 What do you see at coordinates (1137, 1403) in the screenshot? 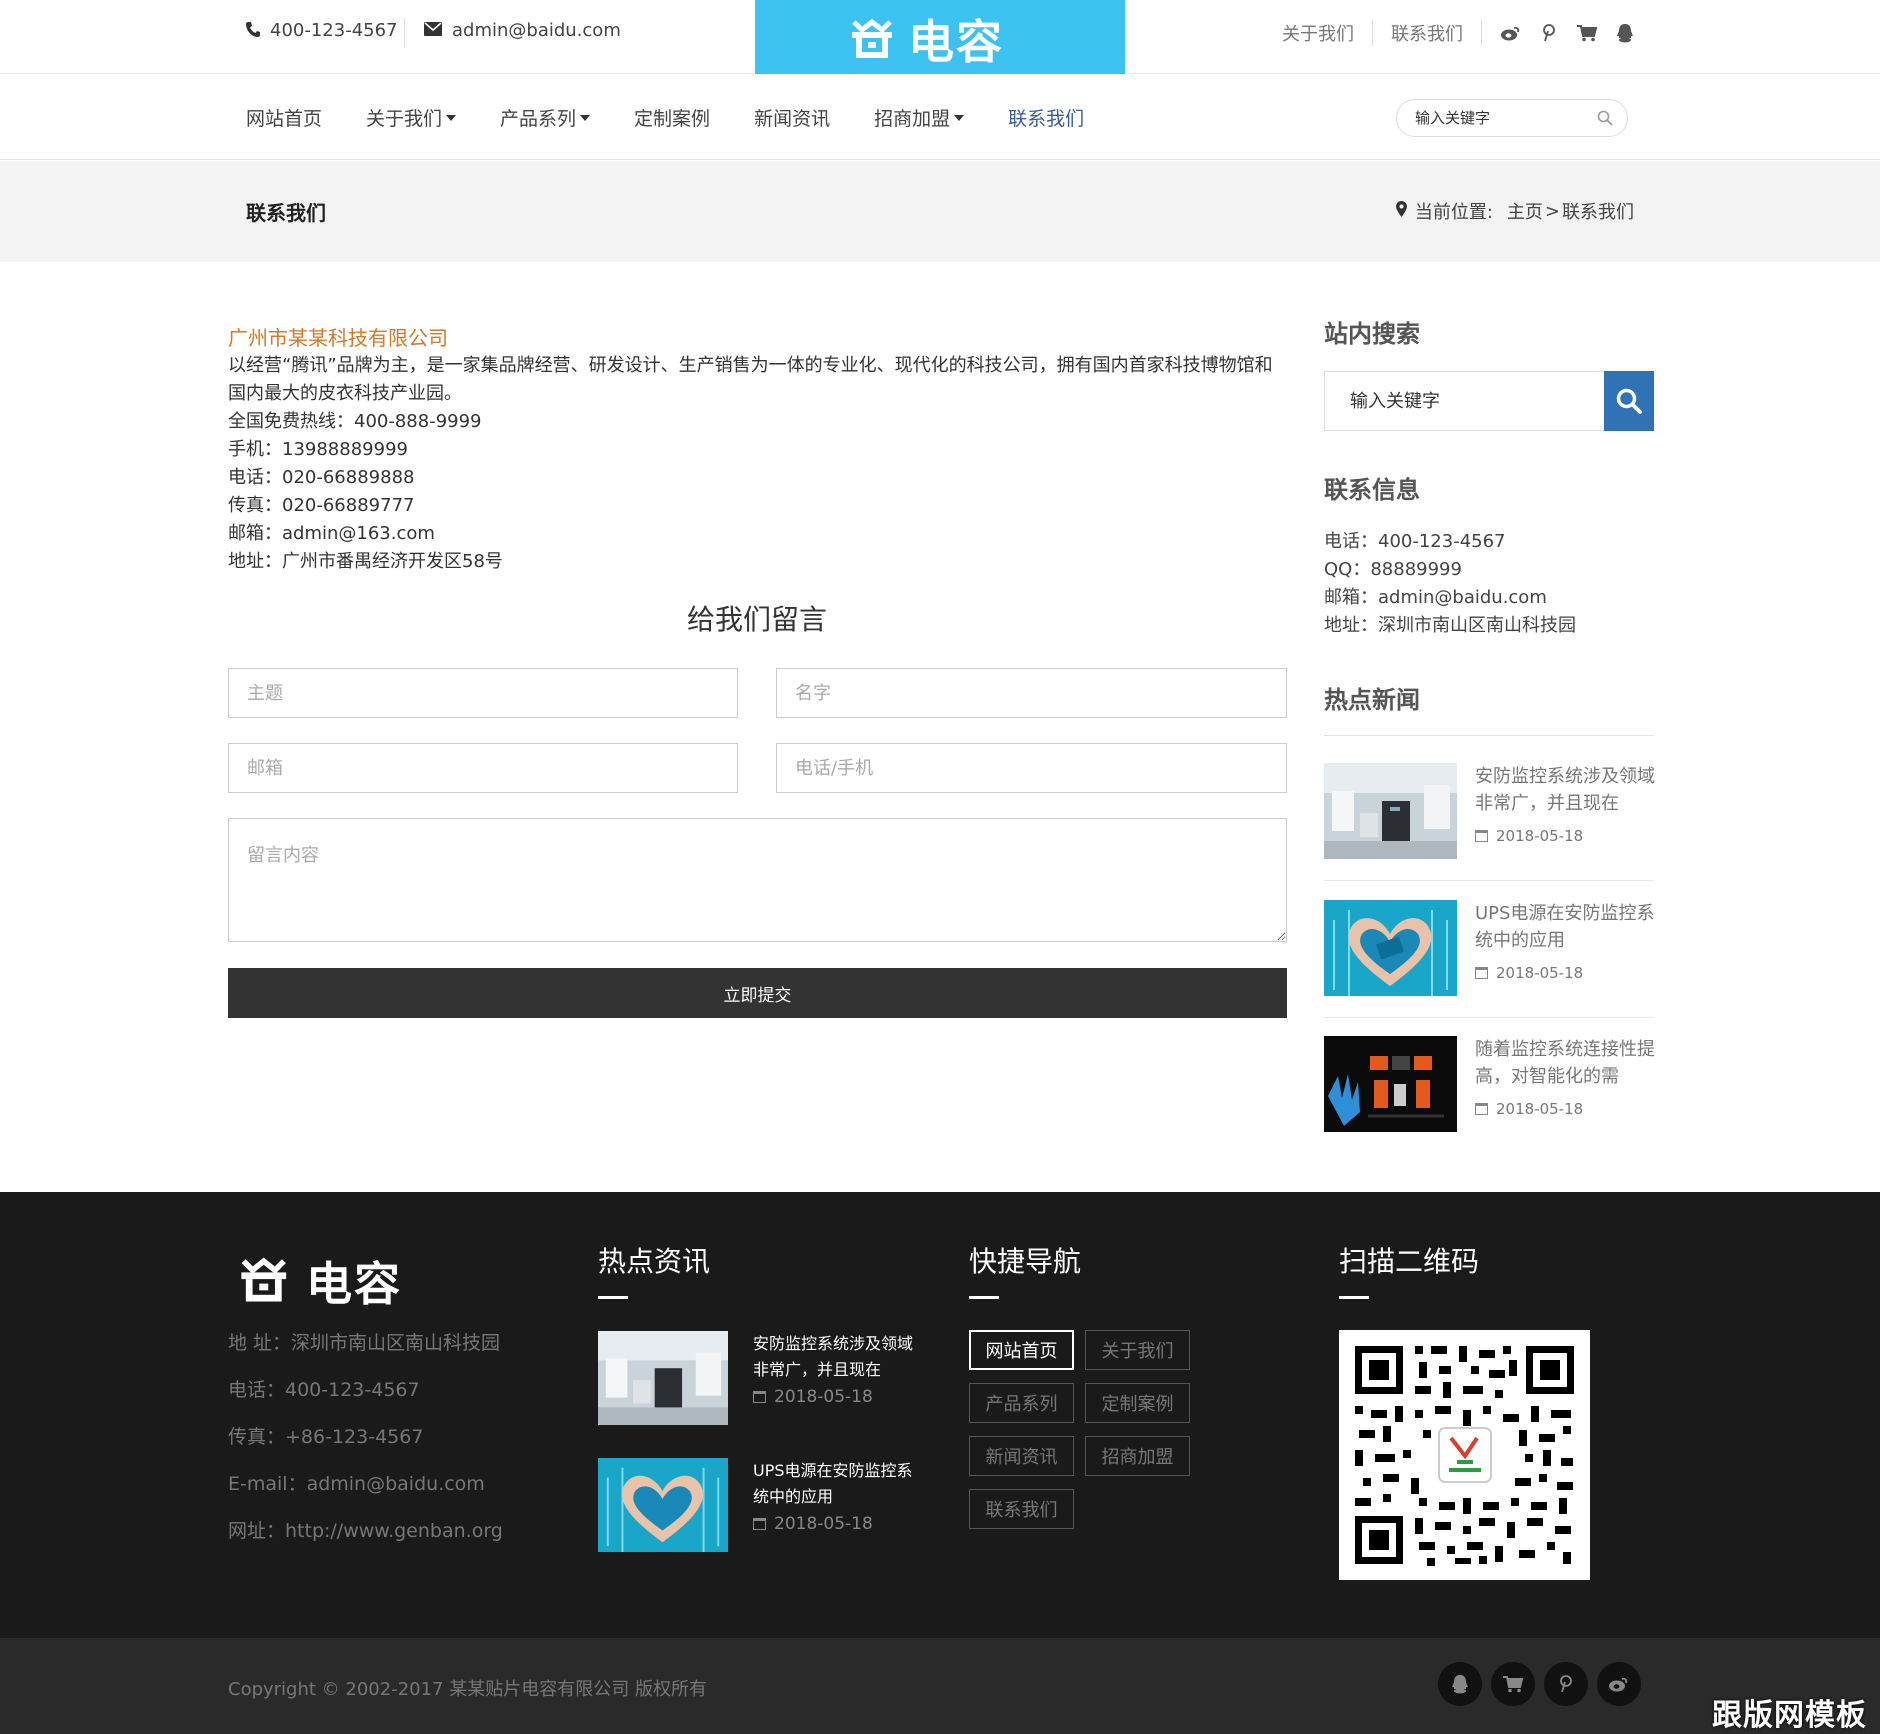
I see `footer-tag-cases: 定制案例` at bounding box center [1137, 1403].